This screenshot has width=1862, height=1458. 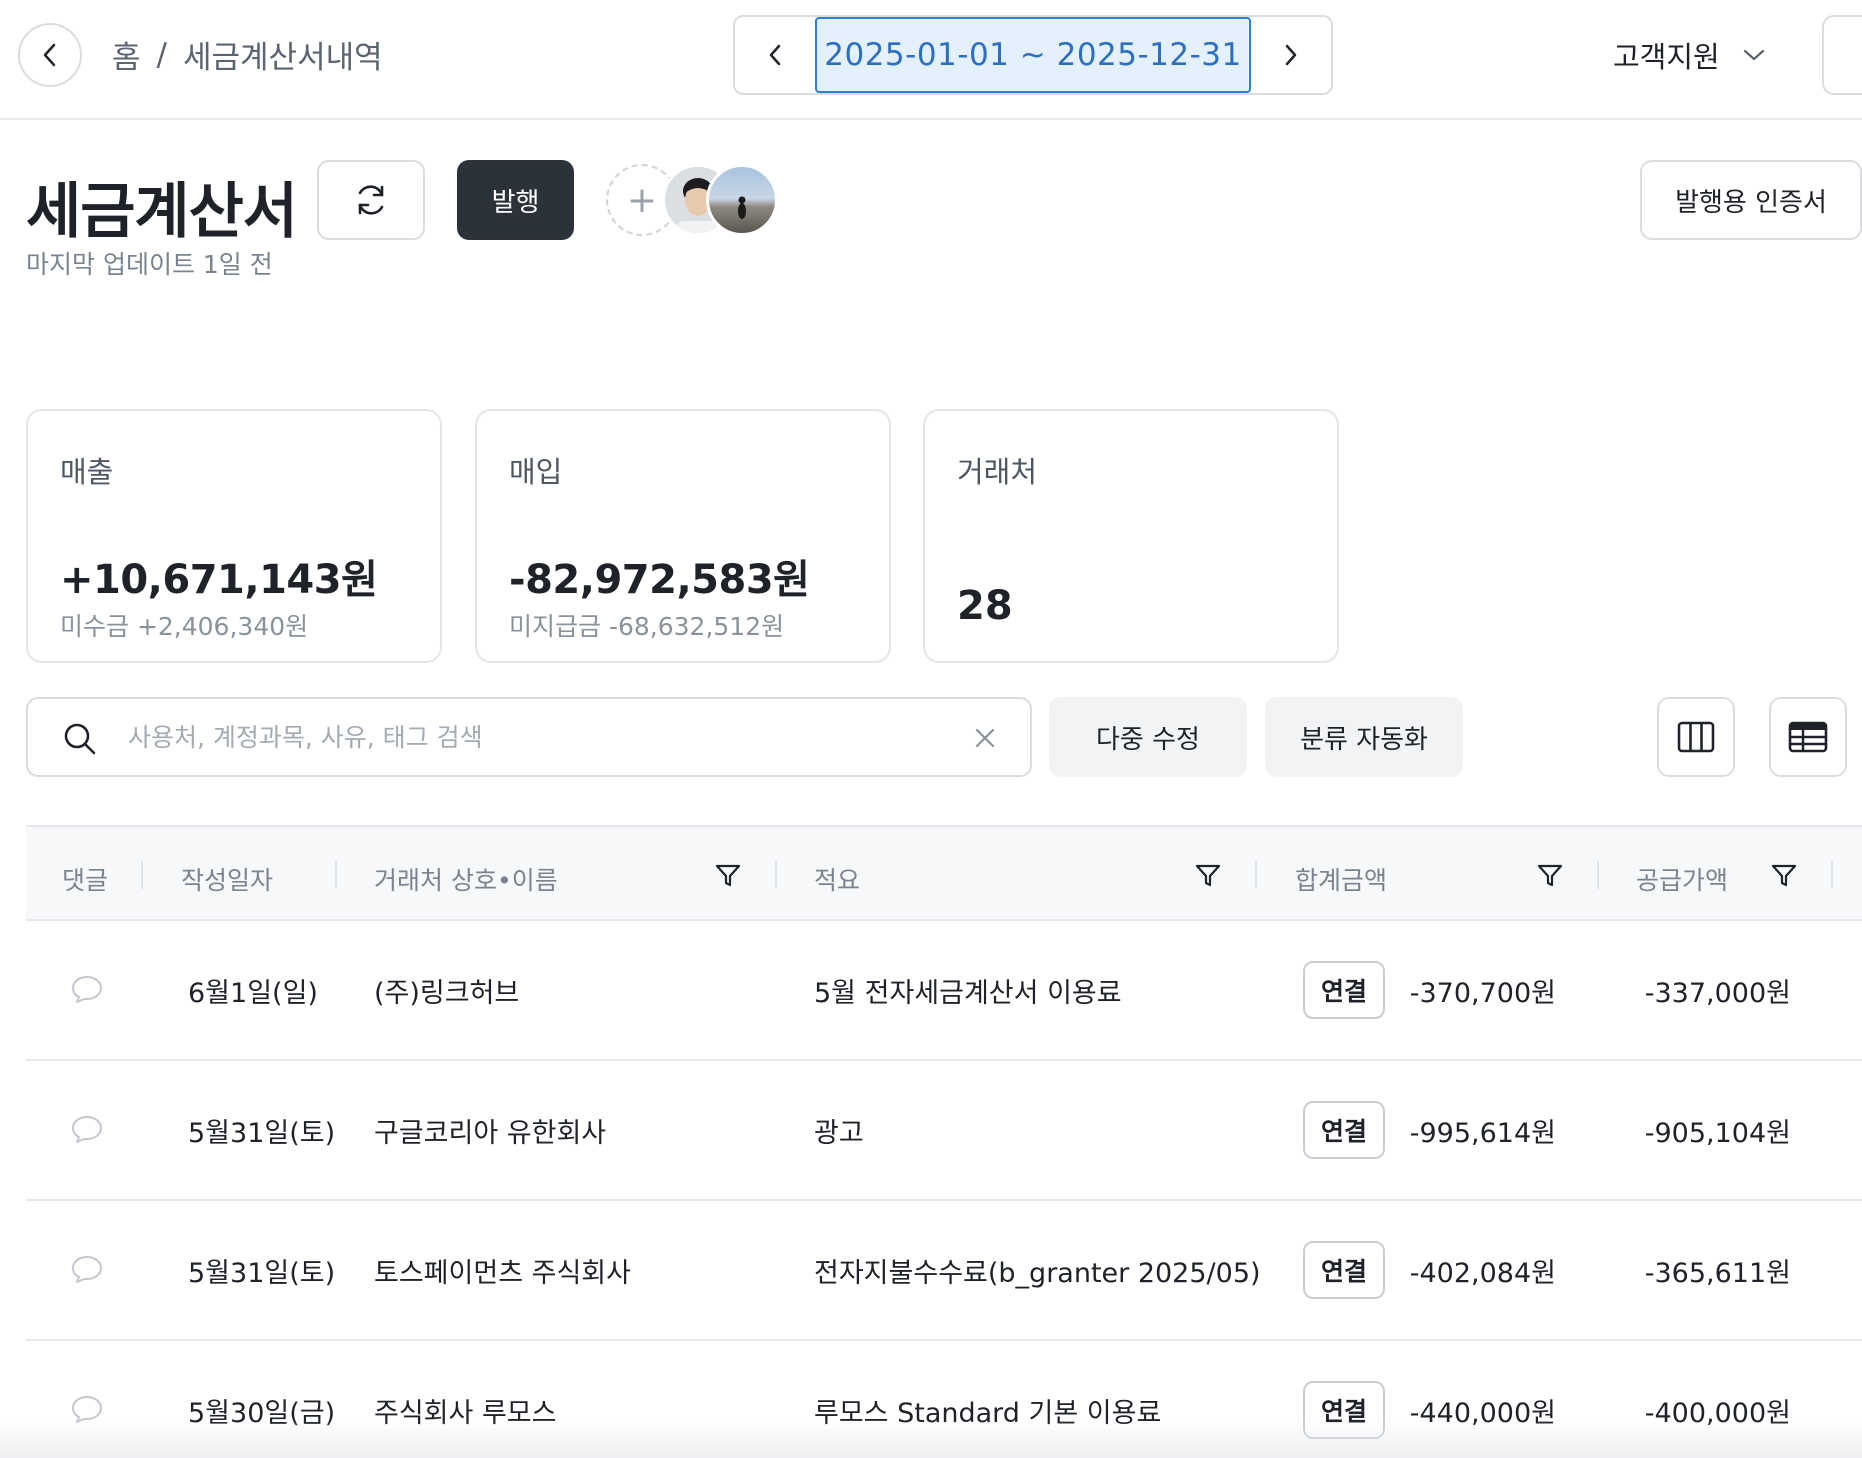 What do you see at coordinates (1482, 1133) in the screenshot?
I see `row-total: -995,614원` at bounding box center [1482, 1133].